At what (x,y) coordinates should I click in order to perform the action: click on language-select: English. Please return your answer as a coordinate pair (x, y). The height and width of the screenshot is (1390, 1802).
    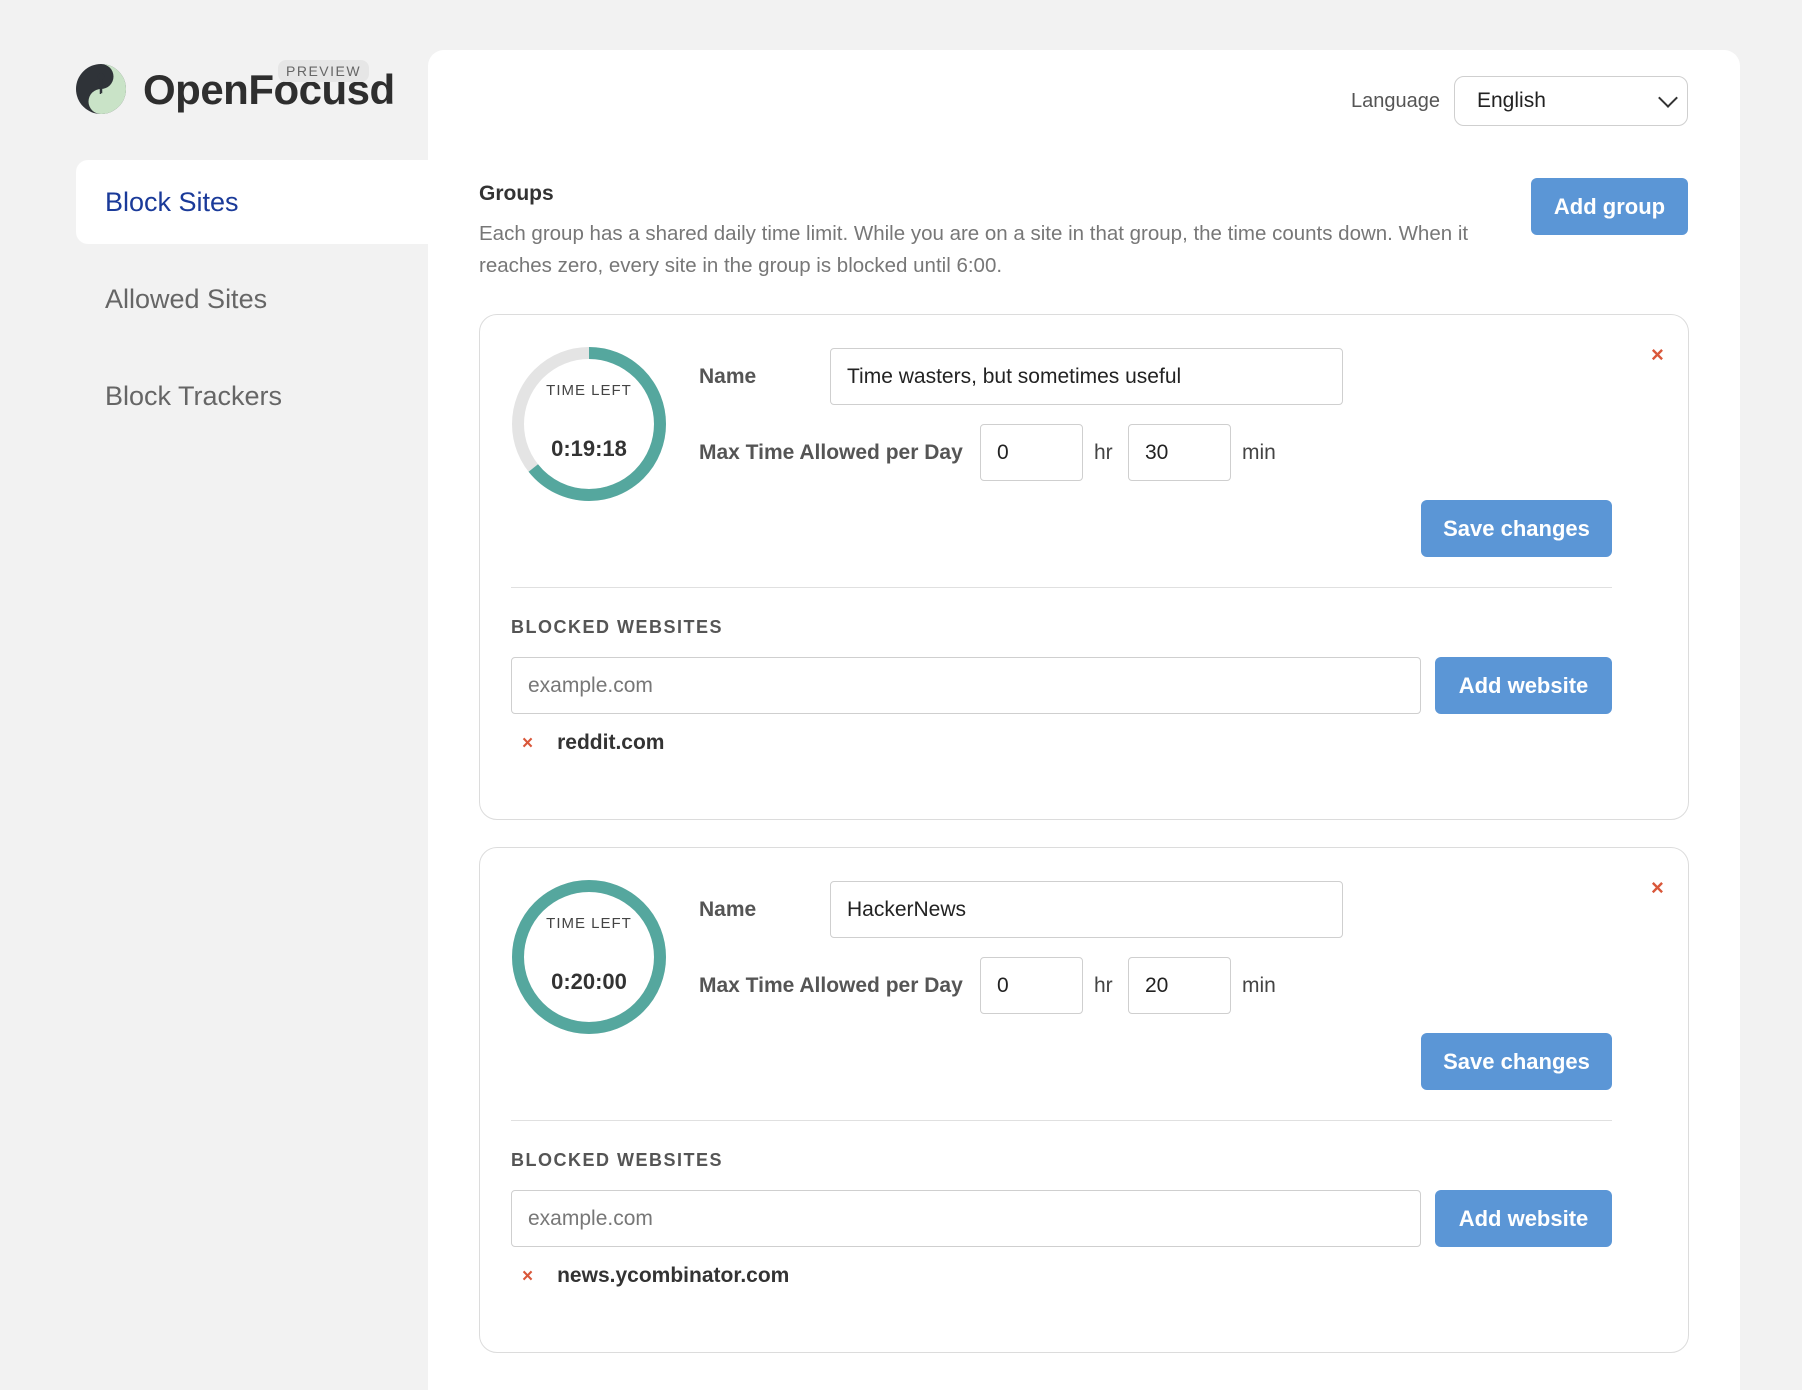
    Looking at the image, I should click on (1571, 101).